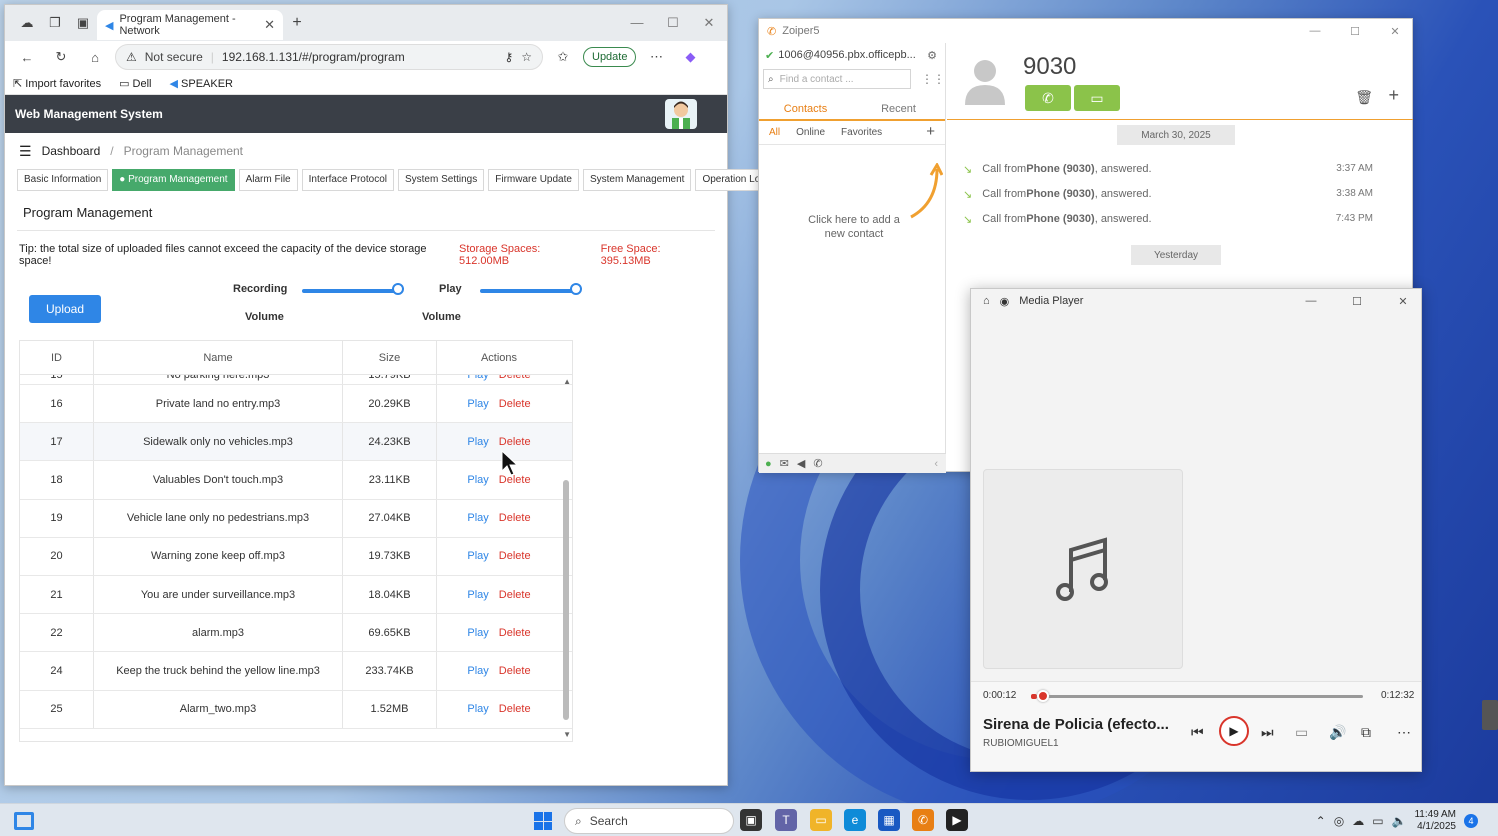 The height and width of the screenshot is (836, 1498). I want to click on favorite-speaker: ◀ SPEAKER, so click(202, 83).